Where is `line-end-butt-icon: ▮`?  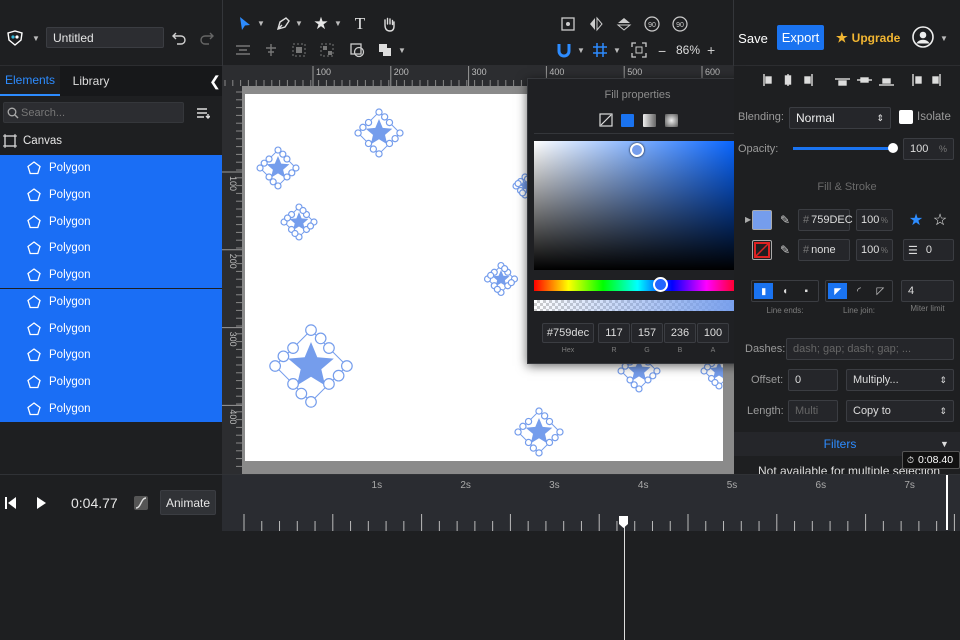 line-end-butt-icon: ▮ is located at coordinates (764, 291).